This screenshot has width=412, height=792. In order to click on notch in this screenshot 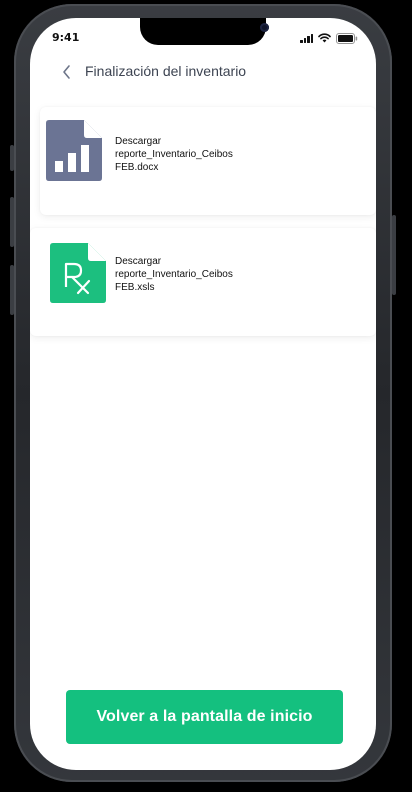, I will do `click(204, 31)`.